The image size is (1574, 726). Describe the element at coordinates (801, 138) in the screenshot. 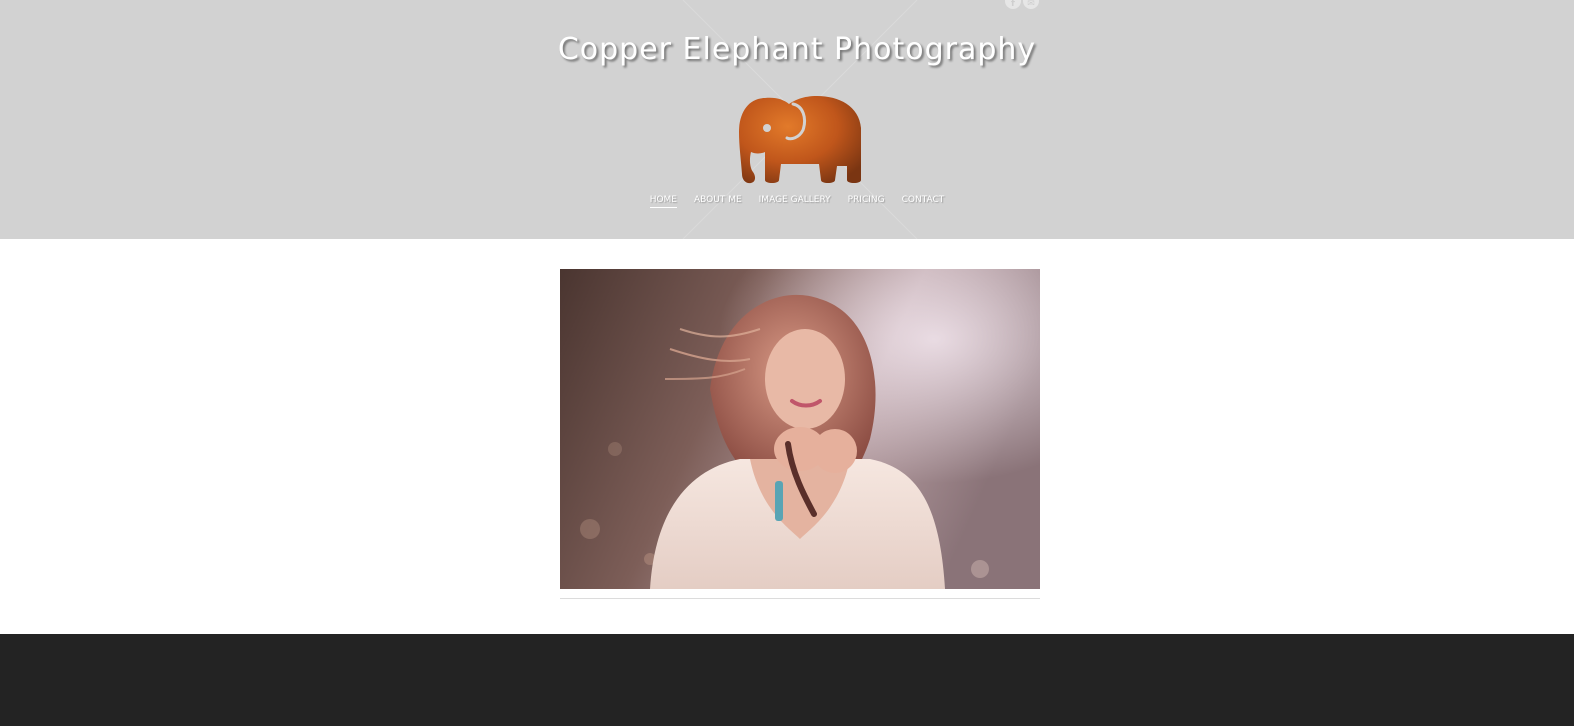

I see `elephant-logo` at that location.